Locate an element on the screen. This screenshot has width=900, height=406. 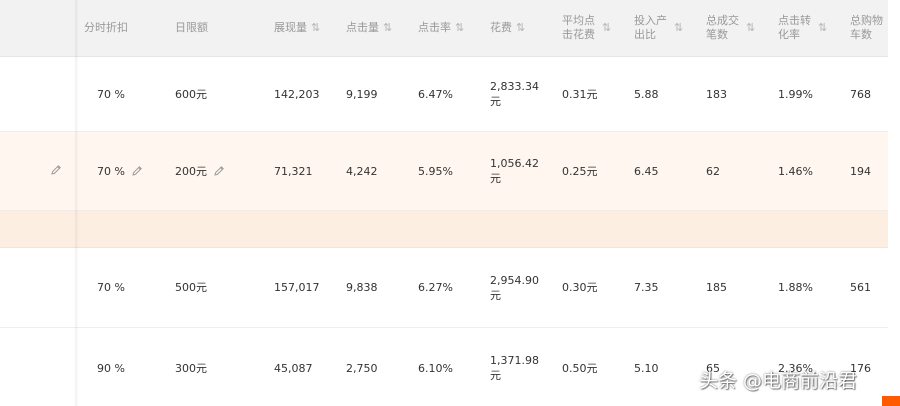
cell-total-orders: 183 is located at coordinates (716, 94).